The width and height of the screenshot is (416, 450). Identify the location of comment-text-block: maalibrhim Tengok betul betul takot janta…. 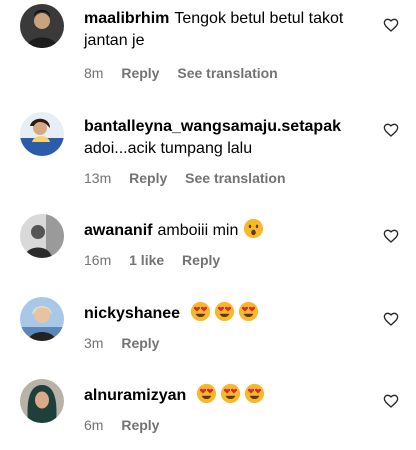
(229, 30).